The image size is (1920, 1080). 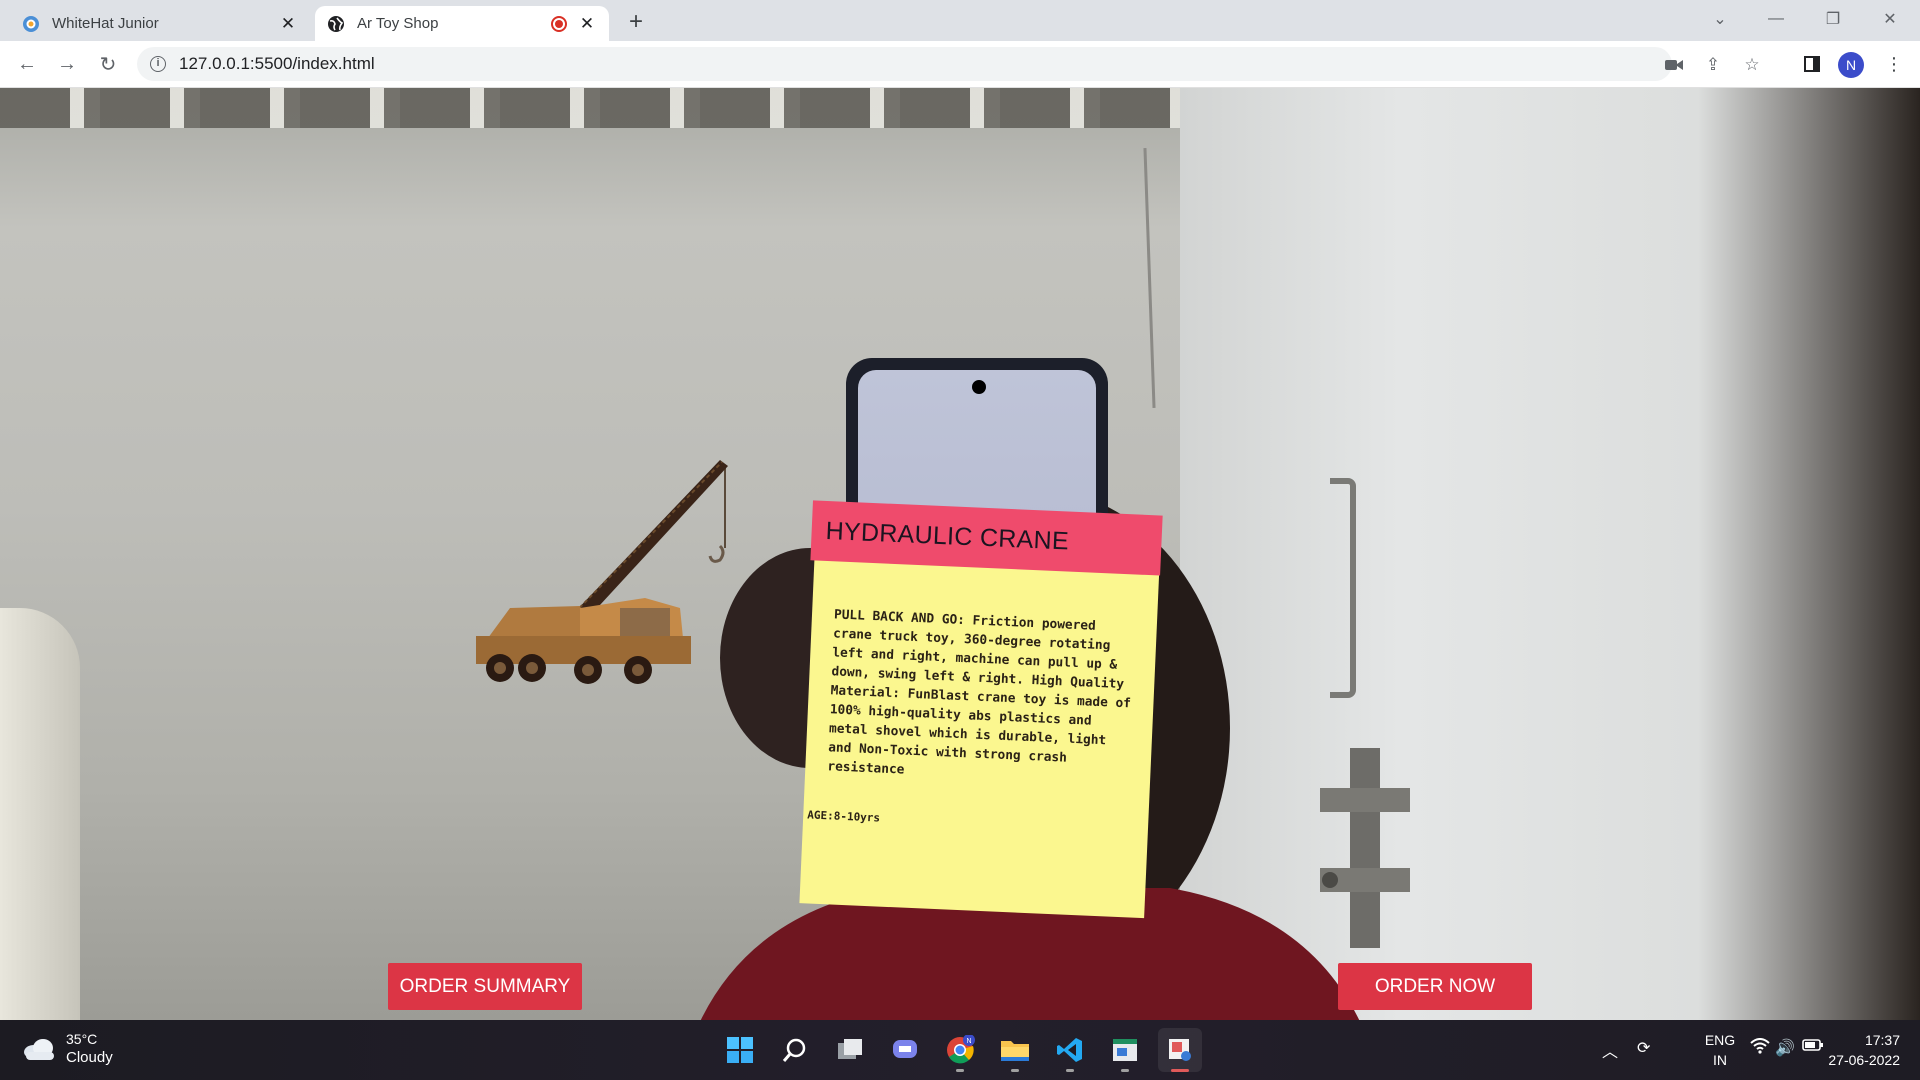 What do you see at coordinates (1760, 1048) in the screenshot?
I see `wifi-icon` at bounding box center [1760, 1048].